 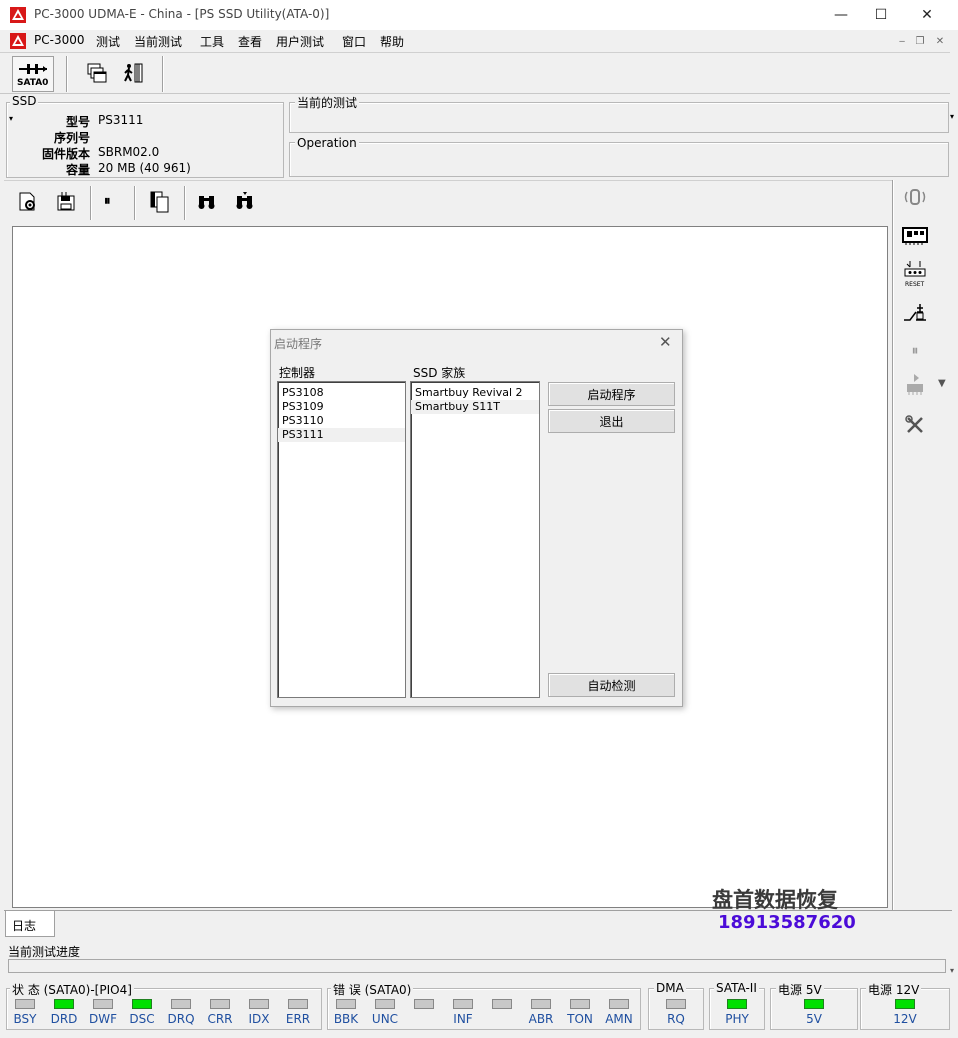 I want to click on menu-current-test: 当前测试, so click(x=158, y=41).